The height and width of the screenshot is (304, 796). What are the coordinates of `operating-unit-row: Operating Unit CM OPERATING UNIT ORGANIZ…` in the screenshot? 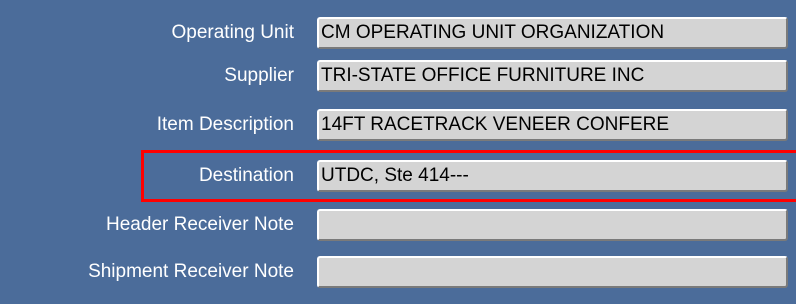 It's located at (398, 33).